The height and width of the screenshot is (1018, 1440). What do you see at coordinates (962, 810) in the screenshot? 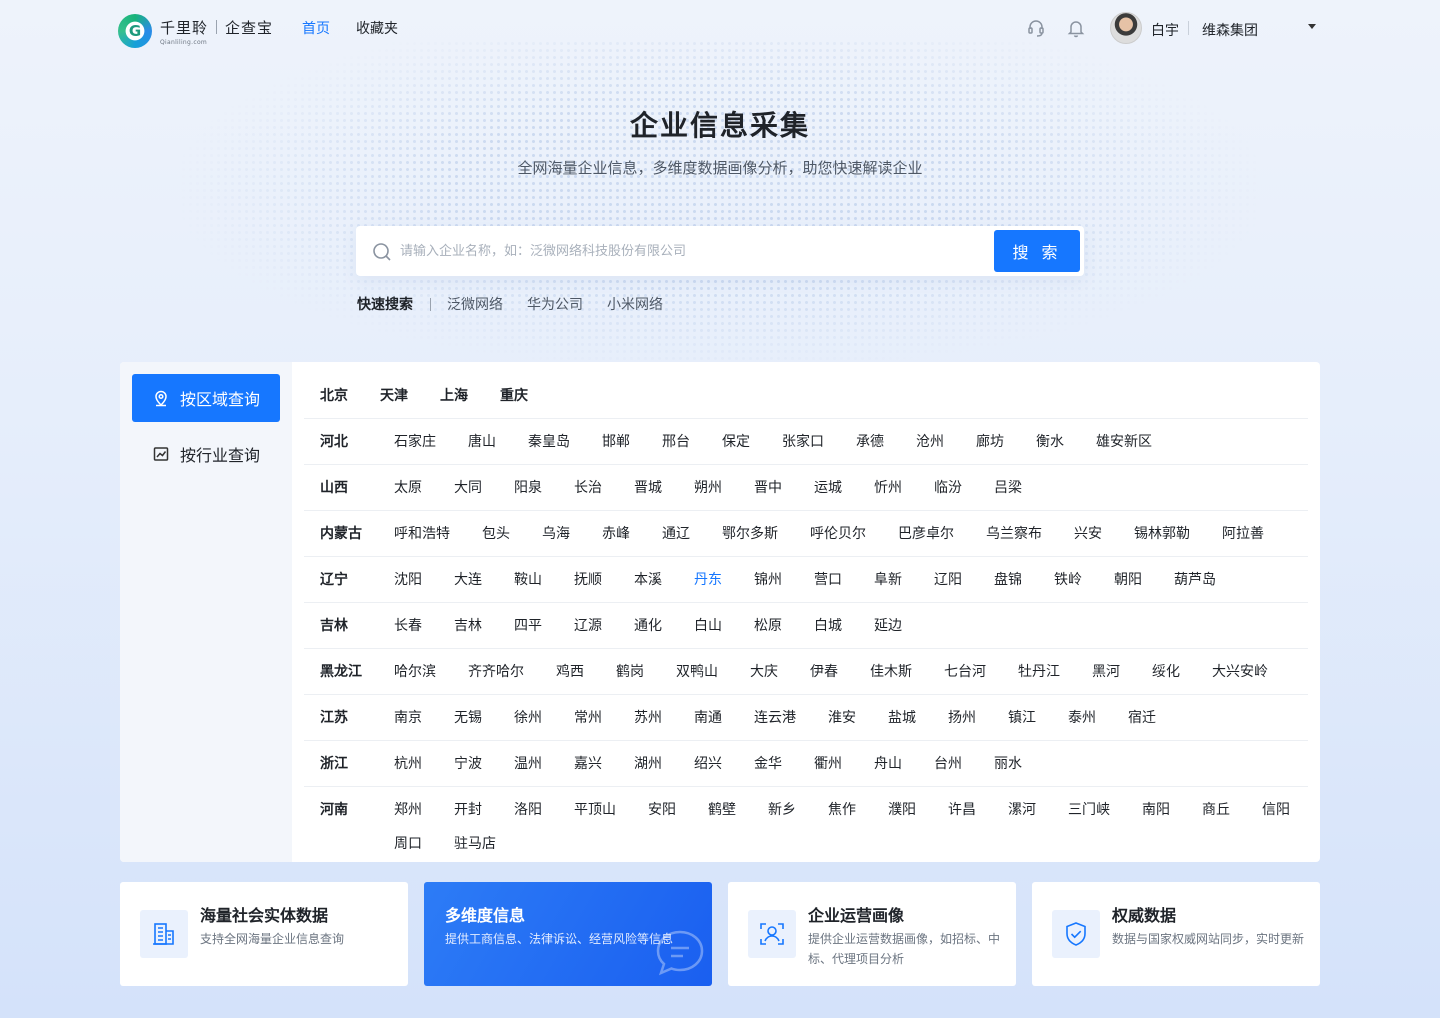
I see `city-item: 许昌` at bounding box center [962, 810].